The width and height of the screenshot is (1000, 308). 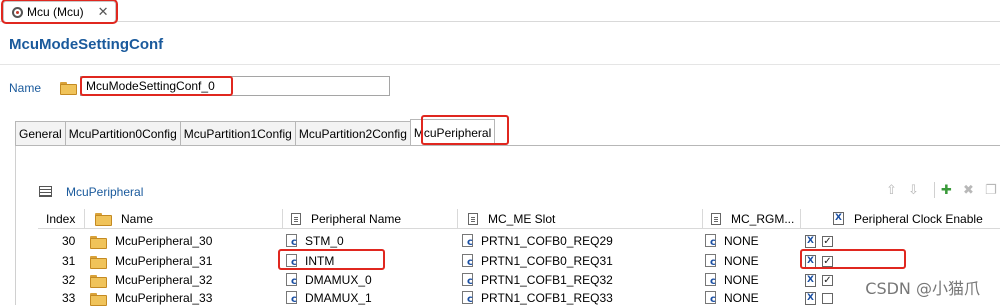 I want to click on row-name-cell: McuPeripheral_32, so click(x=151, y=280).